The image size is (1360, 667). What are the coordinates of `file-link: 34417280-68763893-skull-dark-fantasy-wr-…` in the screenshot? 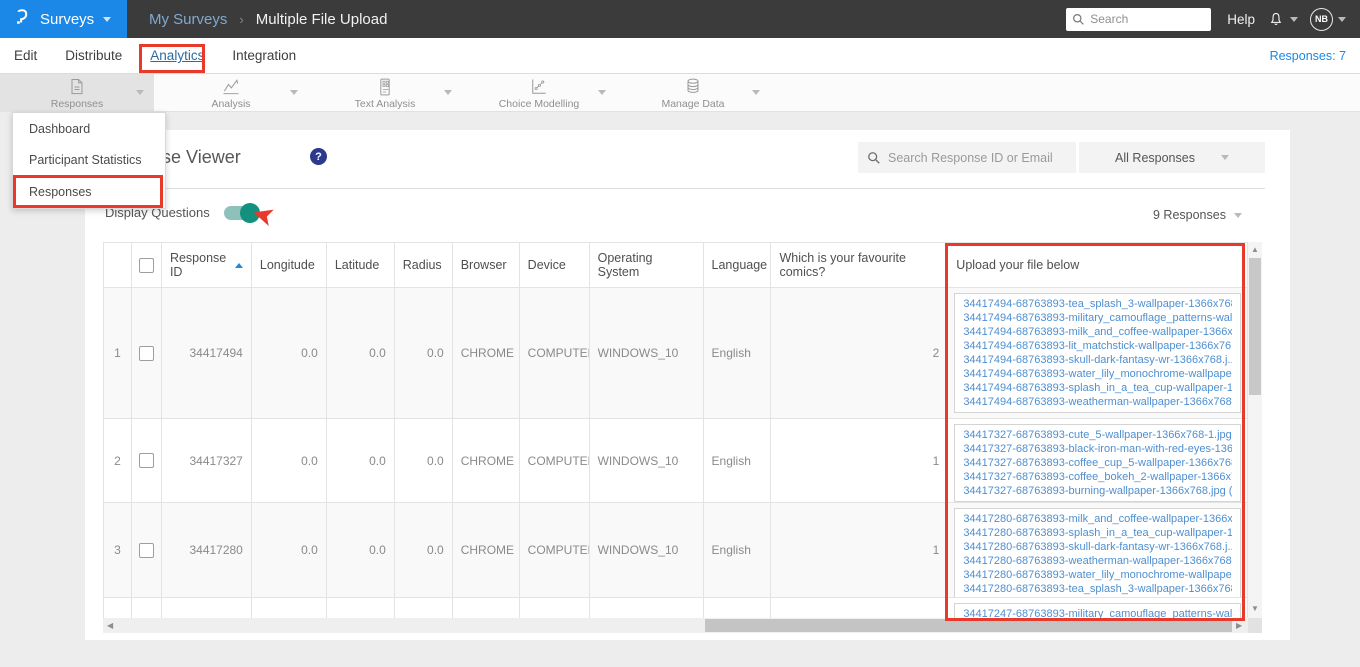 It's located at (1097, 547).